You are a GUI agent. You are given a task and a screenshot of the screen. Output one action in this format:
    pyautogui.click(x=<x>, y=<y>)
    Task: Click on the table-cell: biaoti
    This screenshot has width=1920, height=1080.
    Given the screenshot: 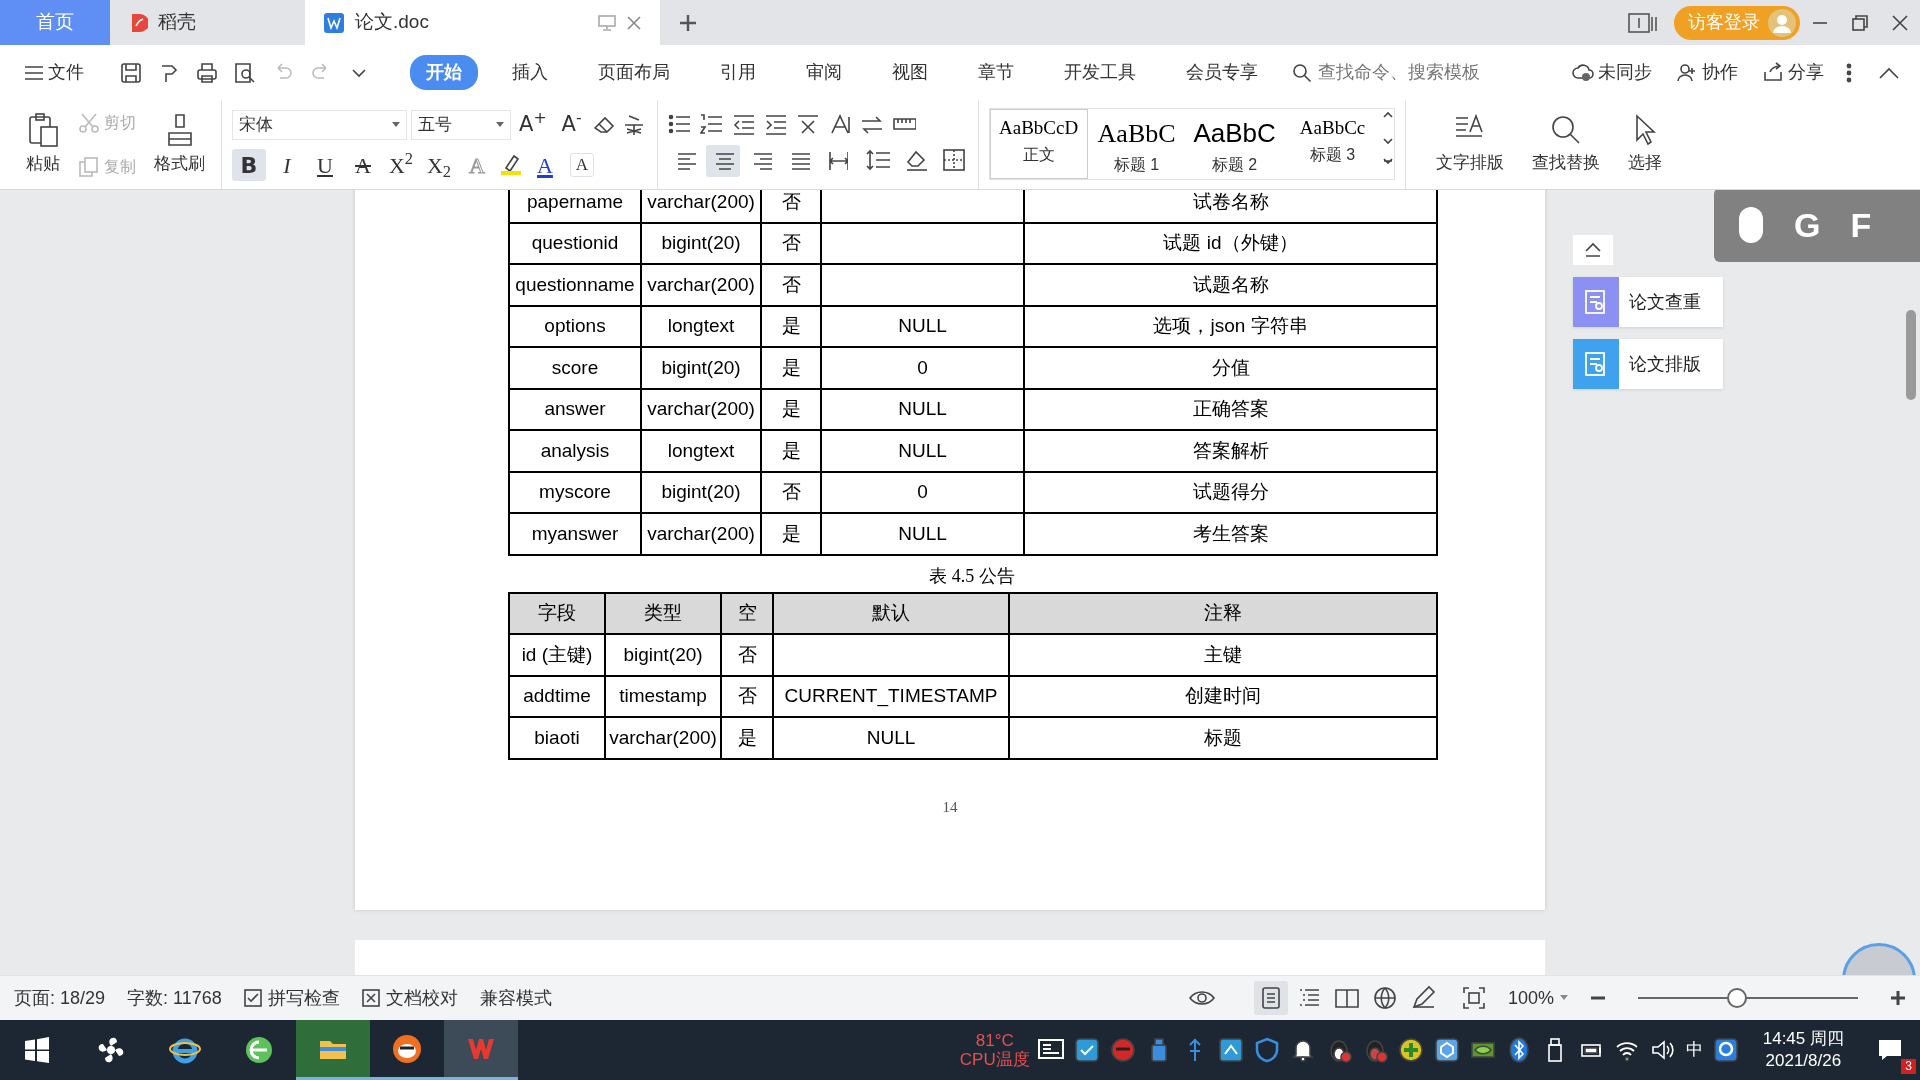 What is the action you would take?
    pyautogui.click(x=557, y=738)
    